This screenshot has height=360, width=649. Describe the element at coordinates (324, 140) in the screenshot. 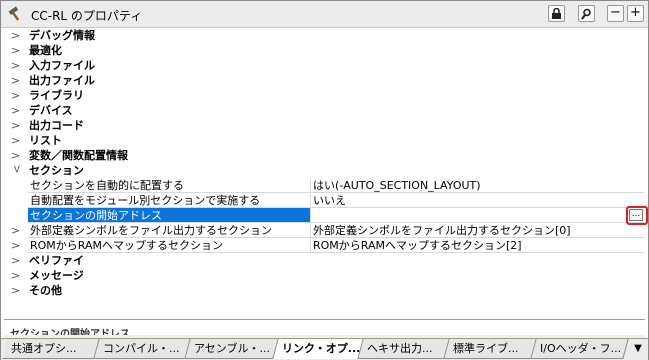

I see `category-list: > リスト` at that location.